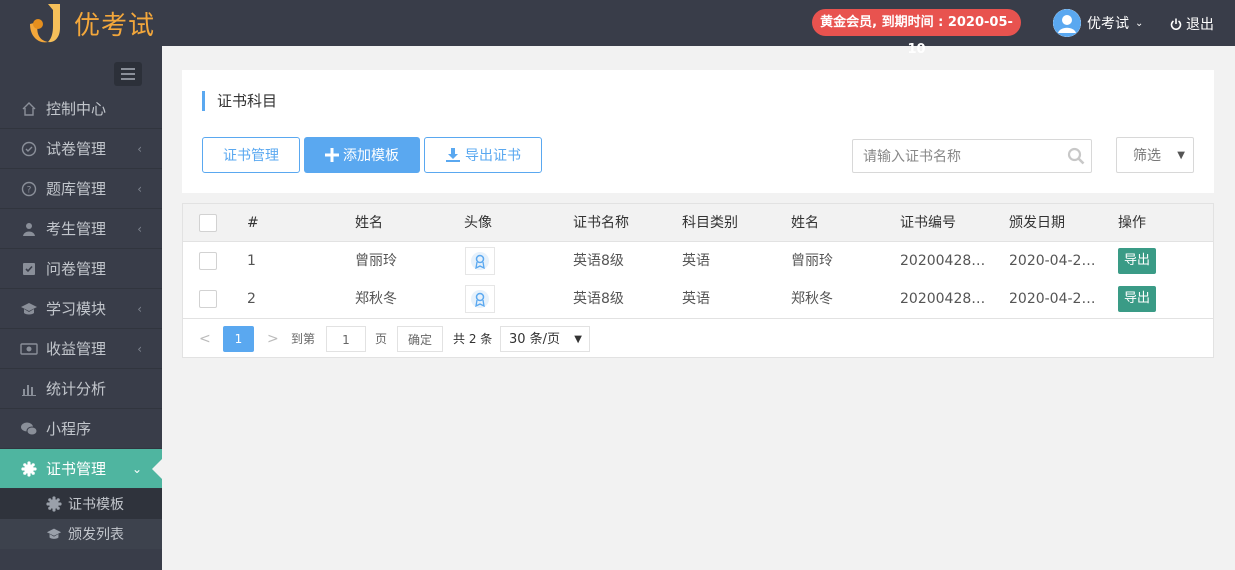  Describe the element at coordinates (29, 109) in the screenshot. I see `home-icon` at that location.